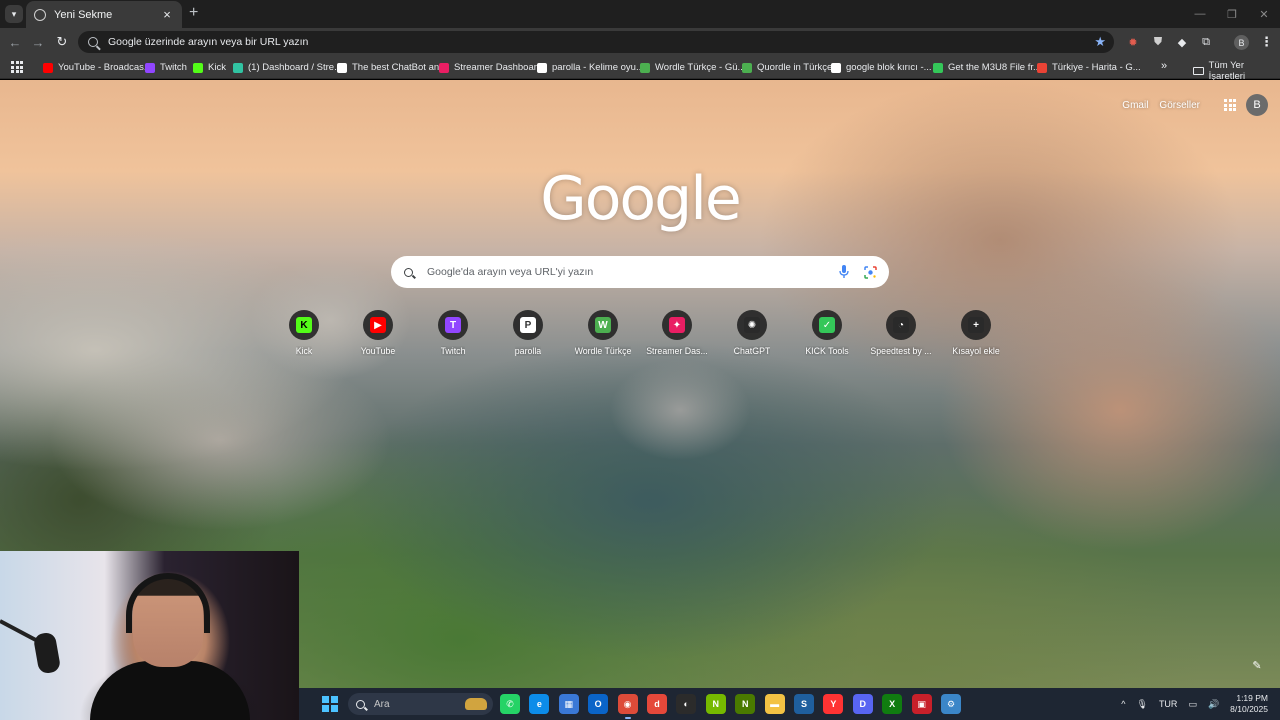  I want to click on forward-button: →, so click(38, 42).